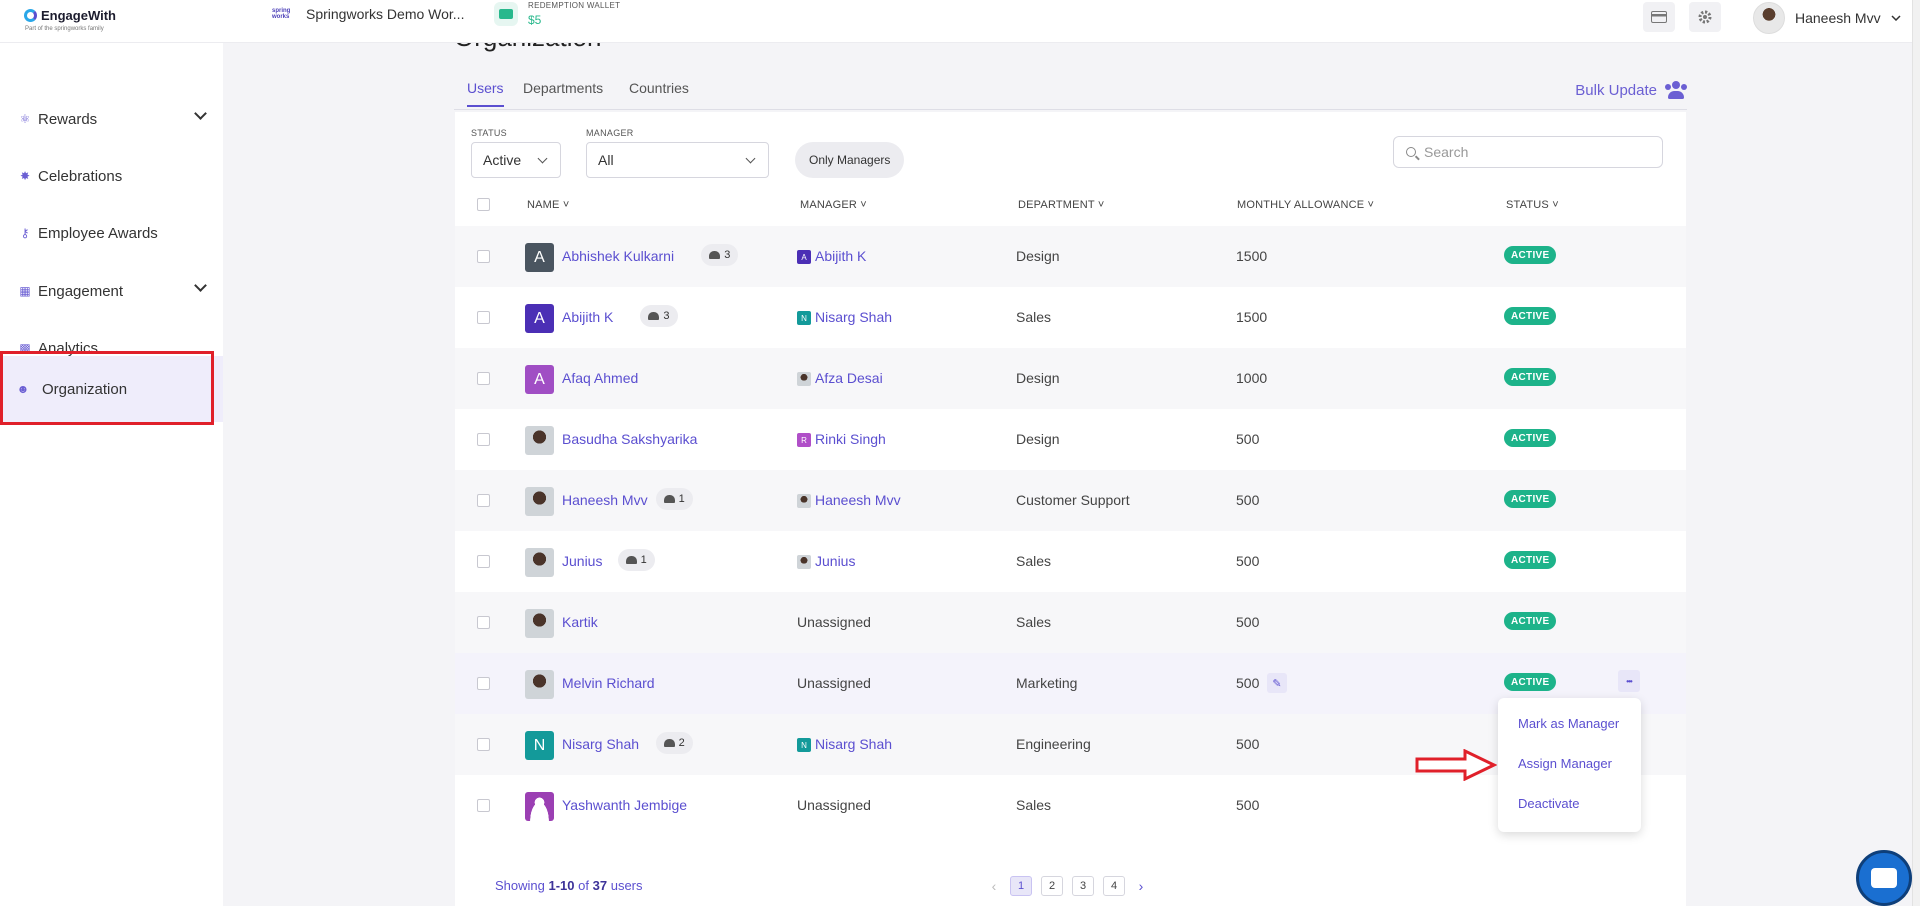  What do you see at coordinates (587, 317) in the screenshot?
I see `user-name-link: Abijith K` at bounding box center [587, 317].